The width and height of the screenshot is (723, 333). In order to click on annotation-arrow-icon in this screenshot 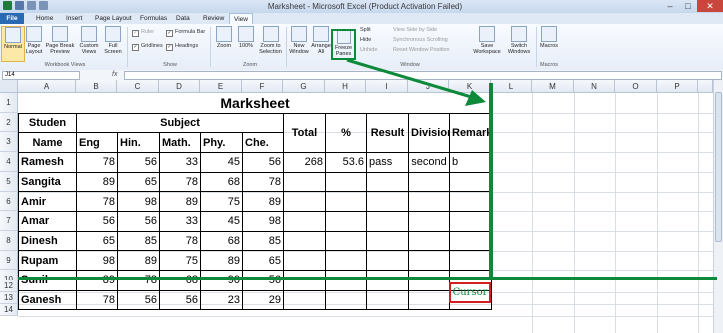, I will do `click(416, 82)`.